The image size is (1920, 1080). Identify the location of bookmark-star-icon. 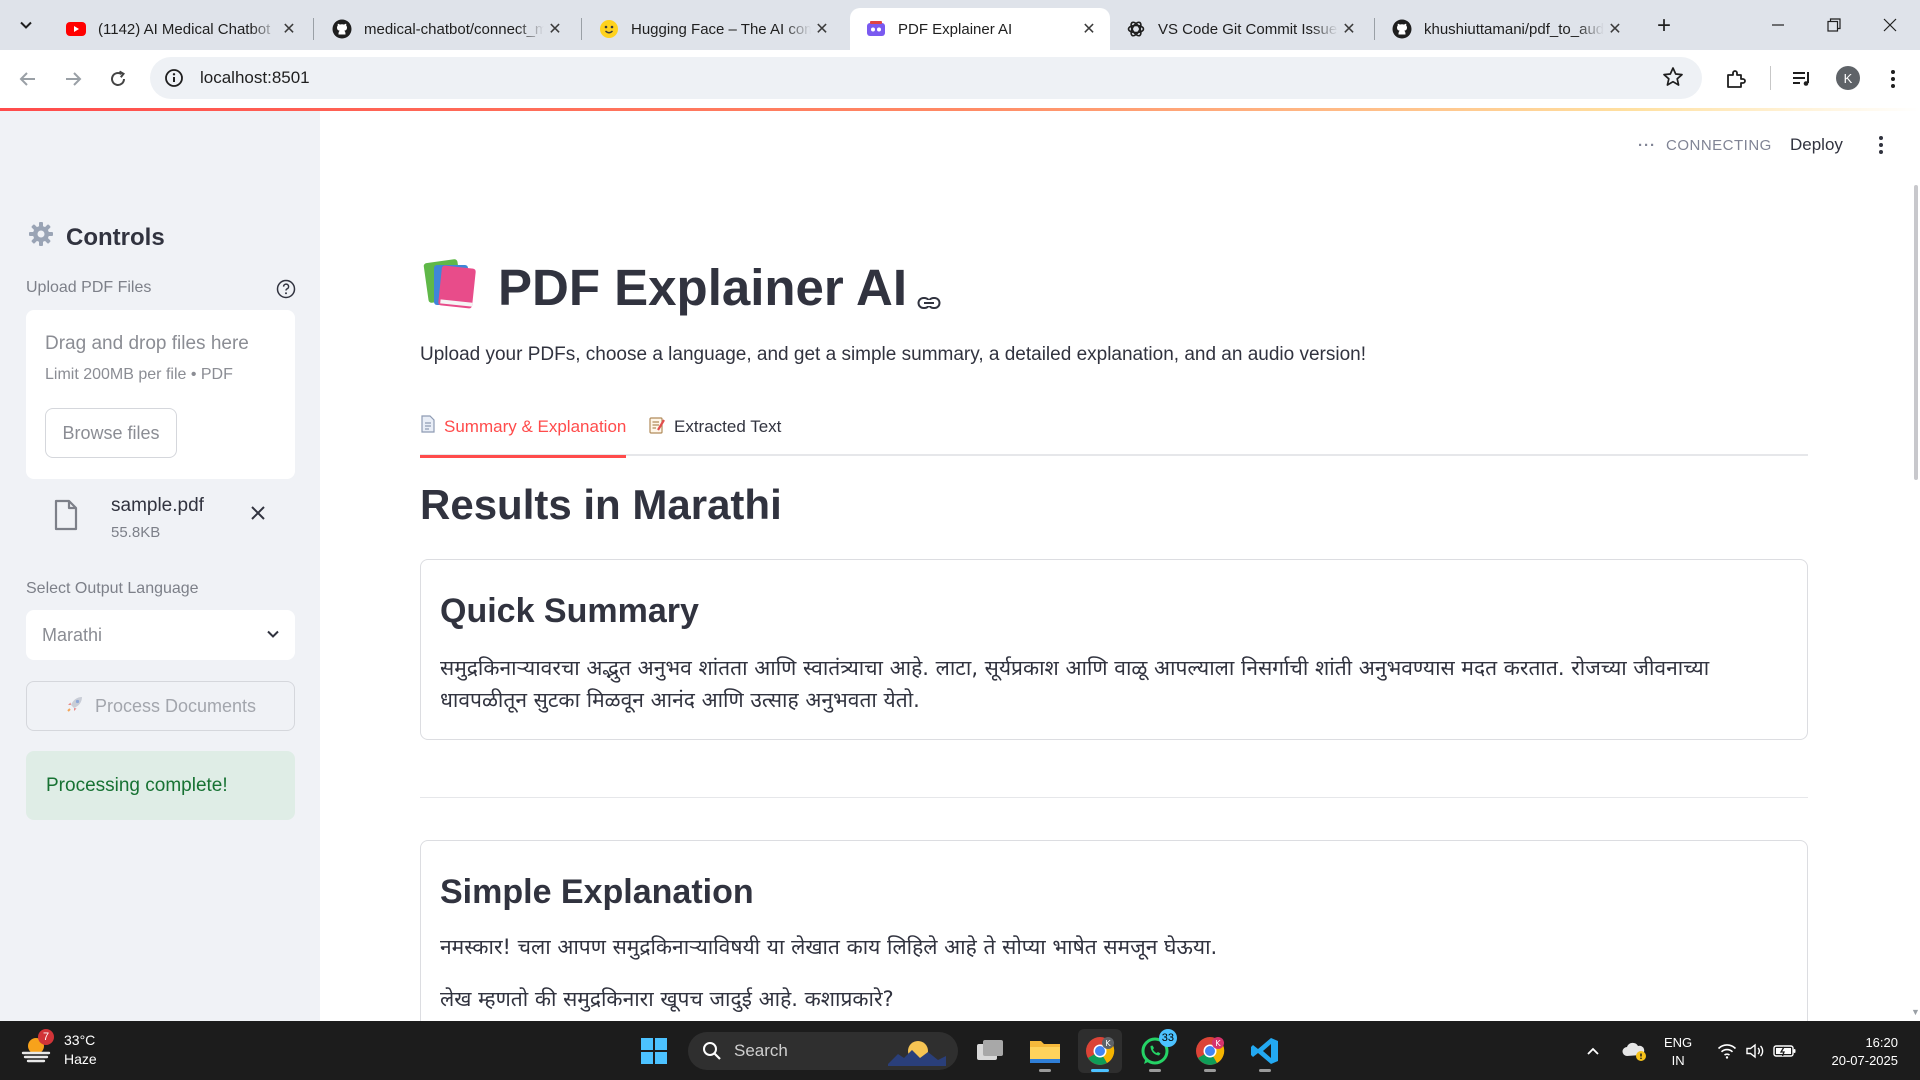
(1673, 79).